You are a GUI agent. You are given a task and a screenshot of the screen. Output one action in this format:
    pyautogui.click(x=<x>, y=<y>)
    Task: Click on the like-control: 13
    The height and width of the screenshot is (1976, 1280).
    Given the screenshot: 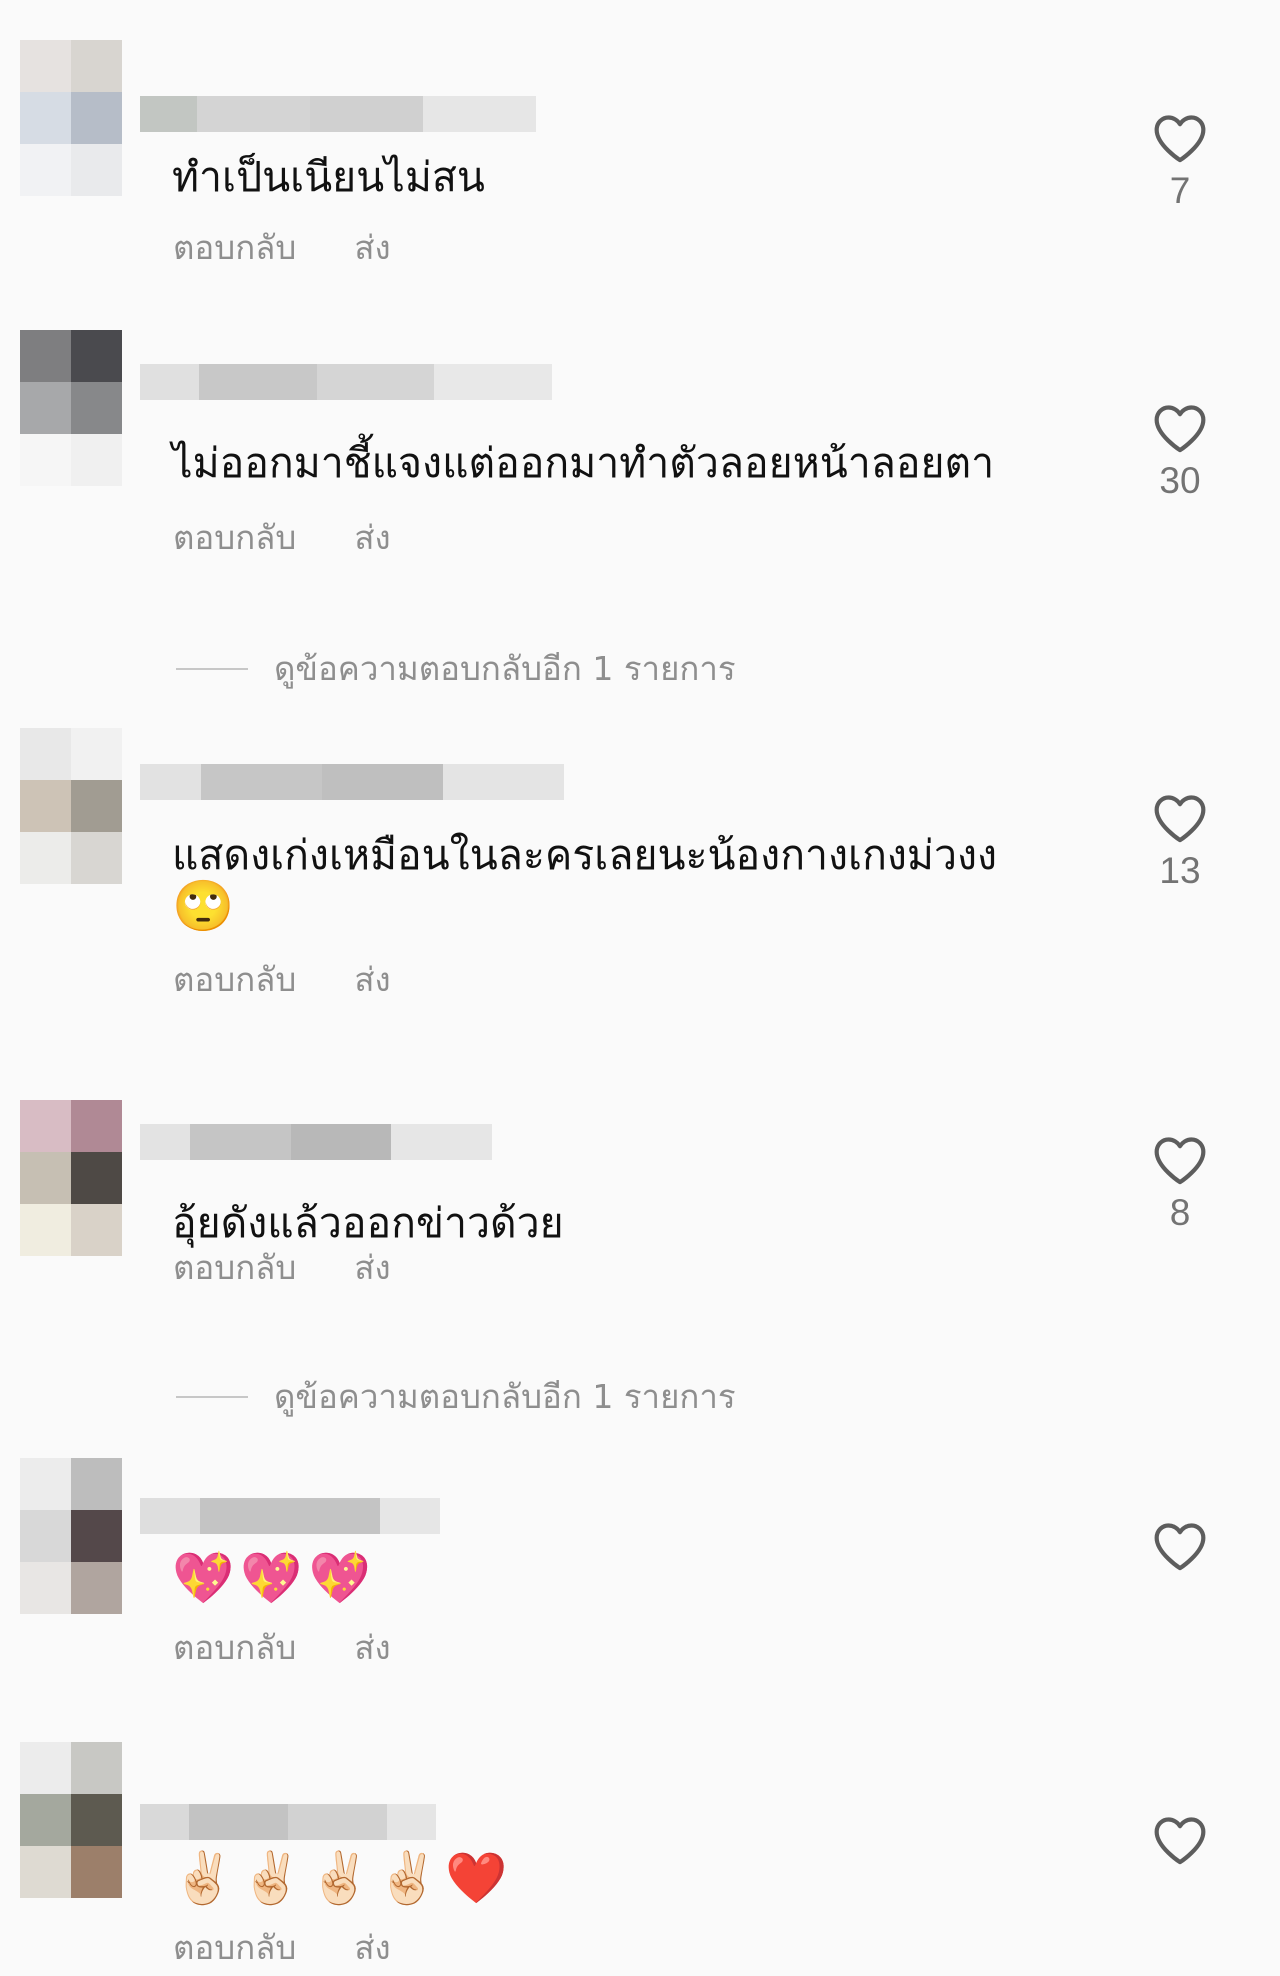 What is the action you would take?
    pyautogui.click(x=1180, y=842)
    